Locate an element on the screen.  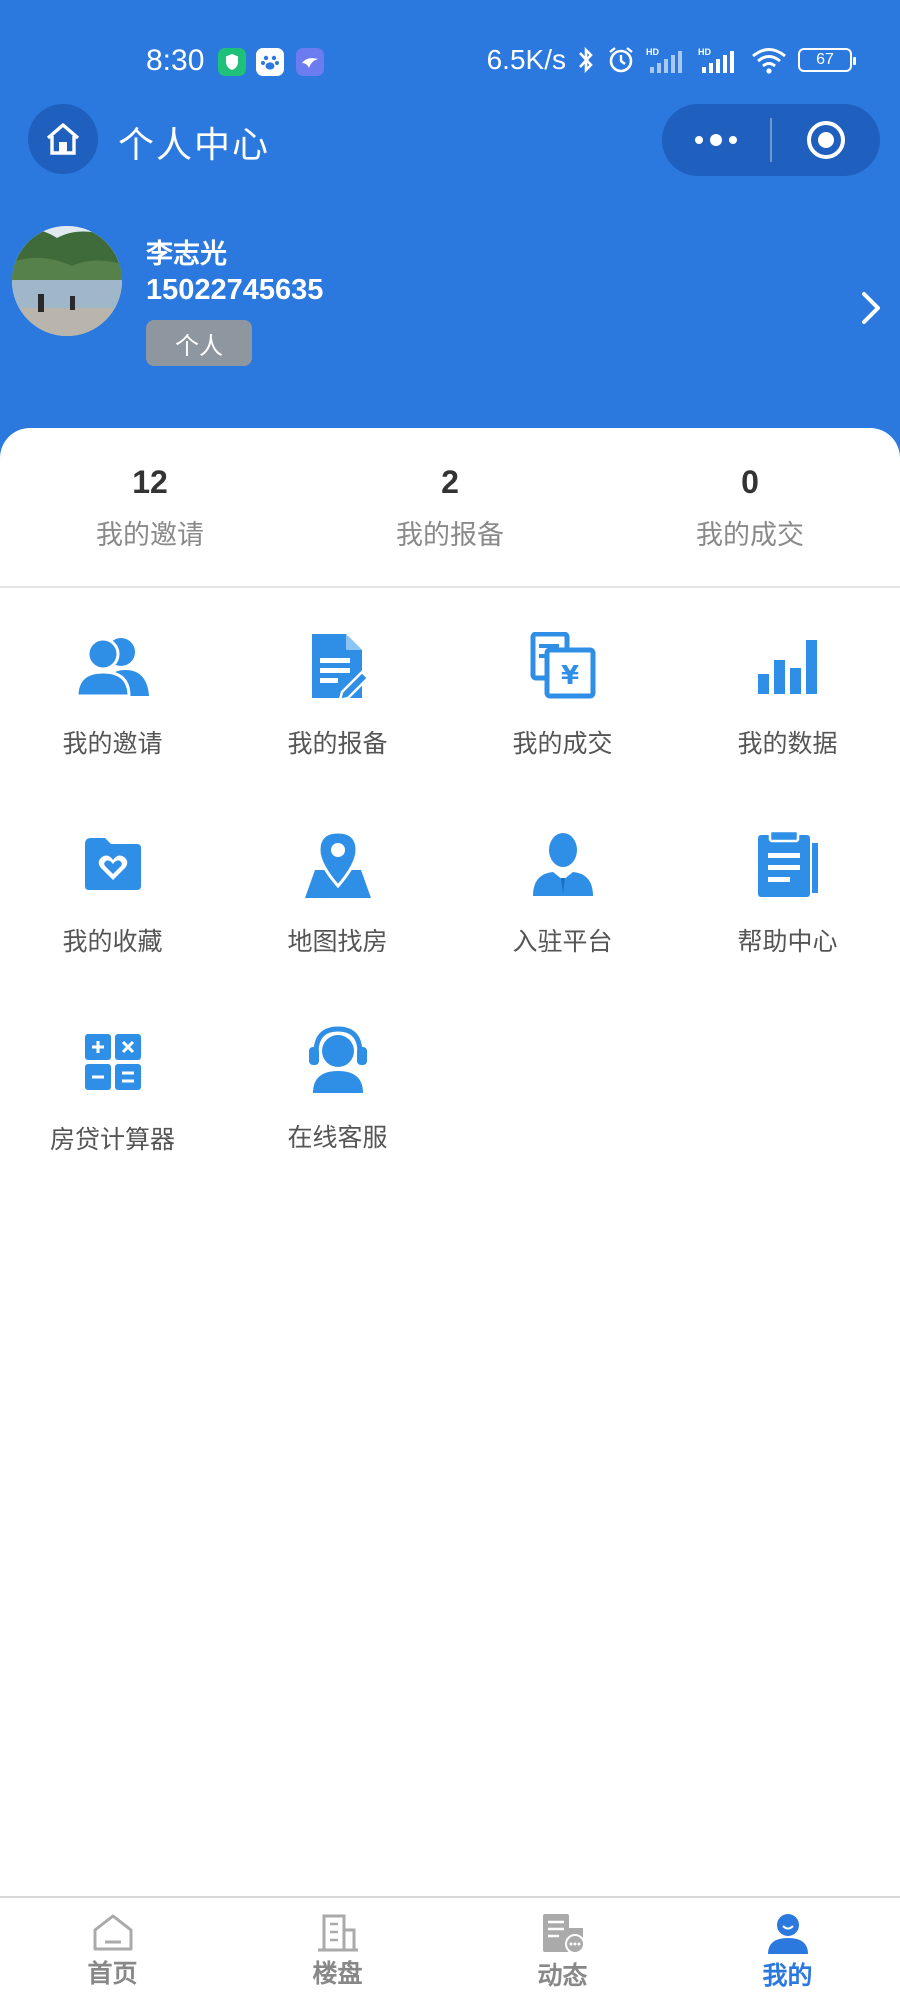
tab-news: 动态 is located at coordinates (562, 1949).